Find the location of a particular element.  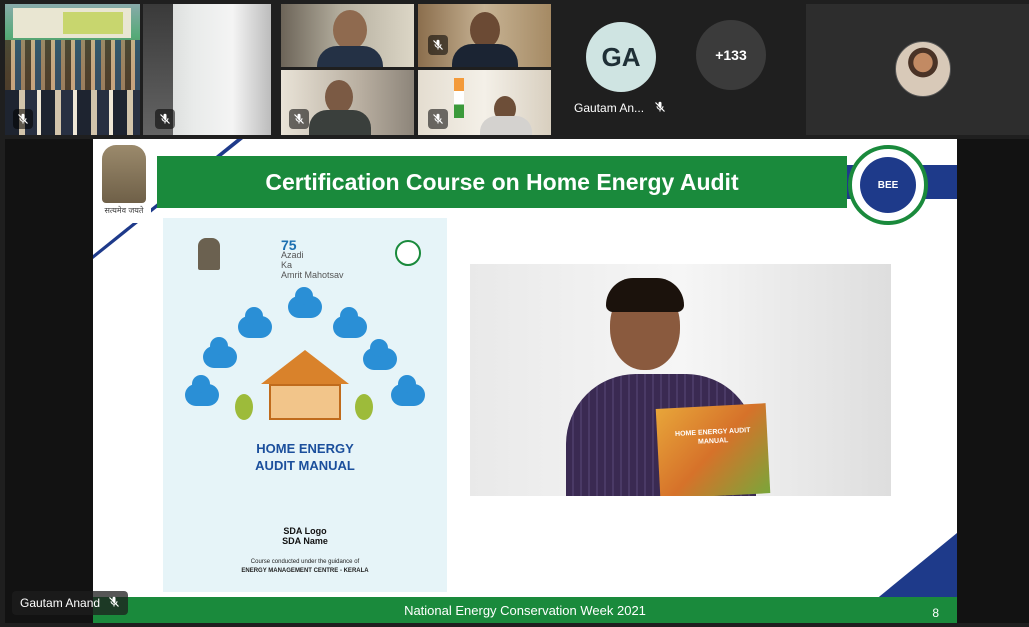

azadi-logo: 75 Azadi Ka Amrit Mahotsav is located at coordinates (312, 258).